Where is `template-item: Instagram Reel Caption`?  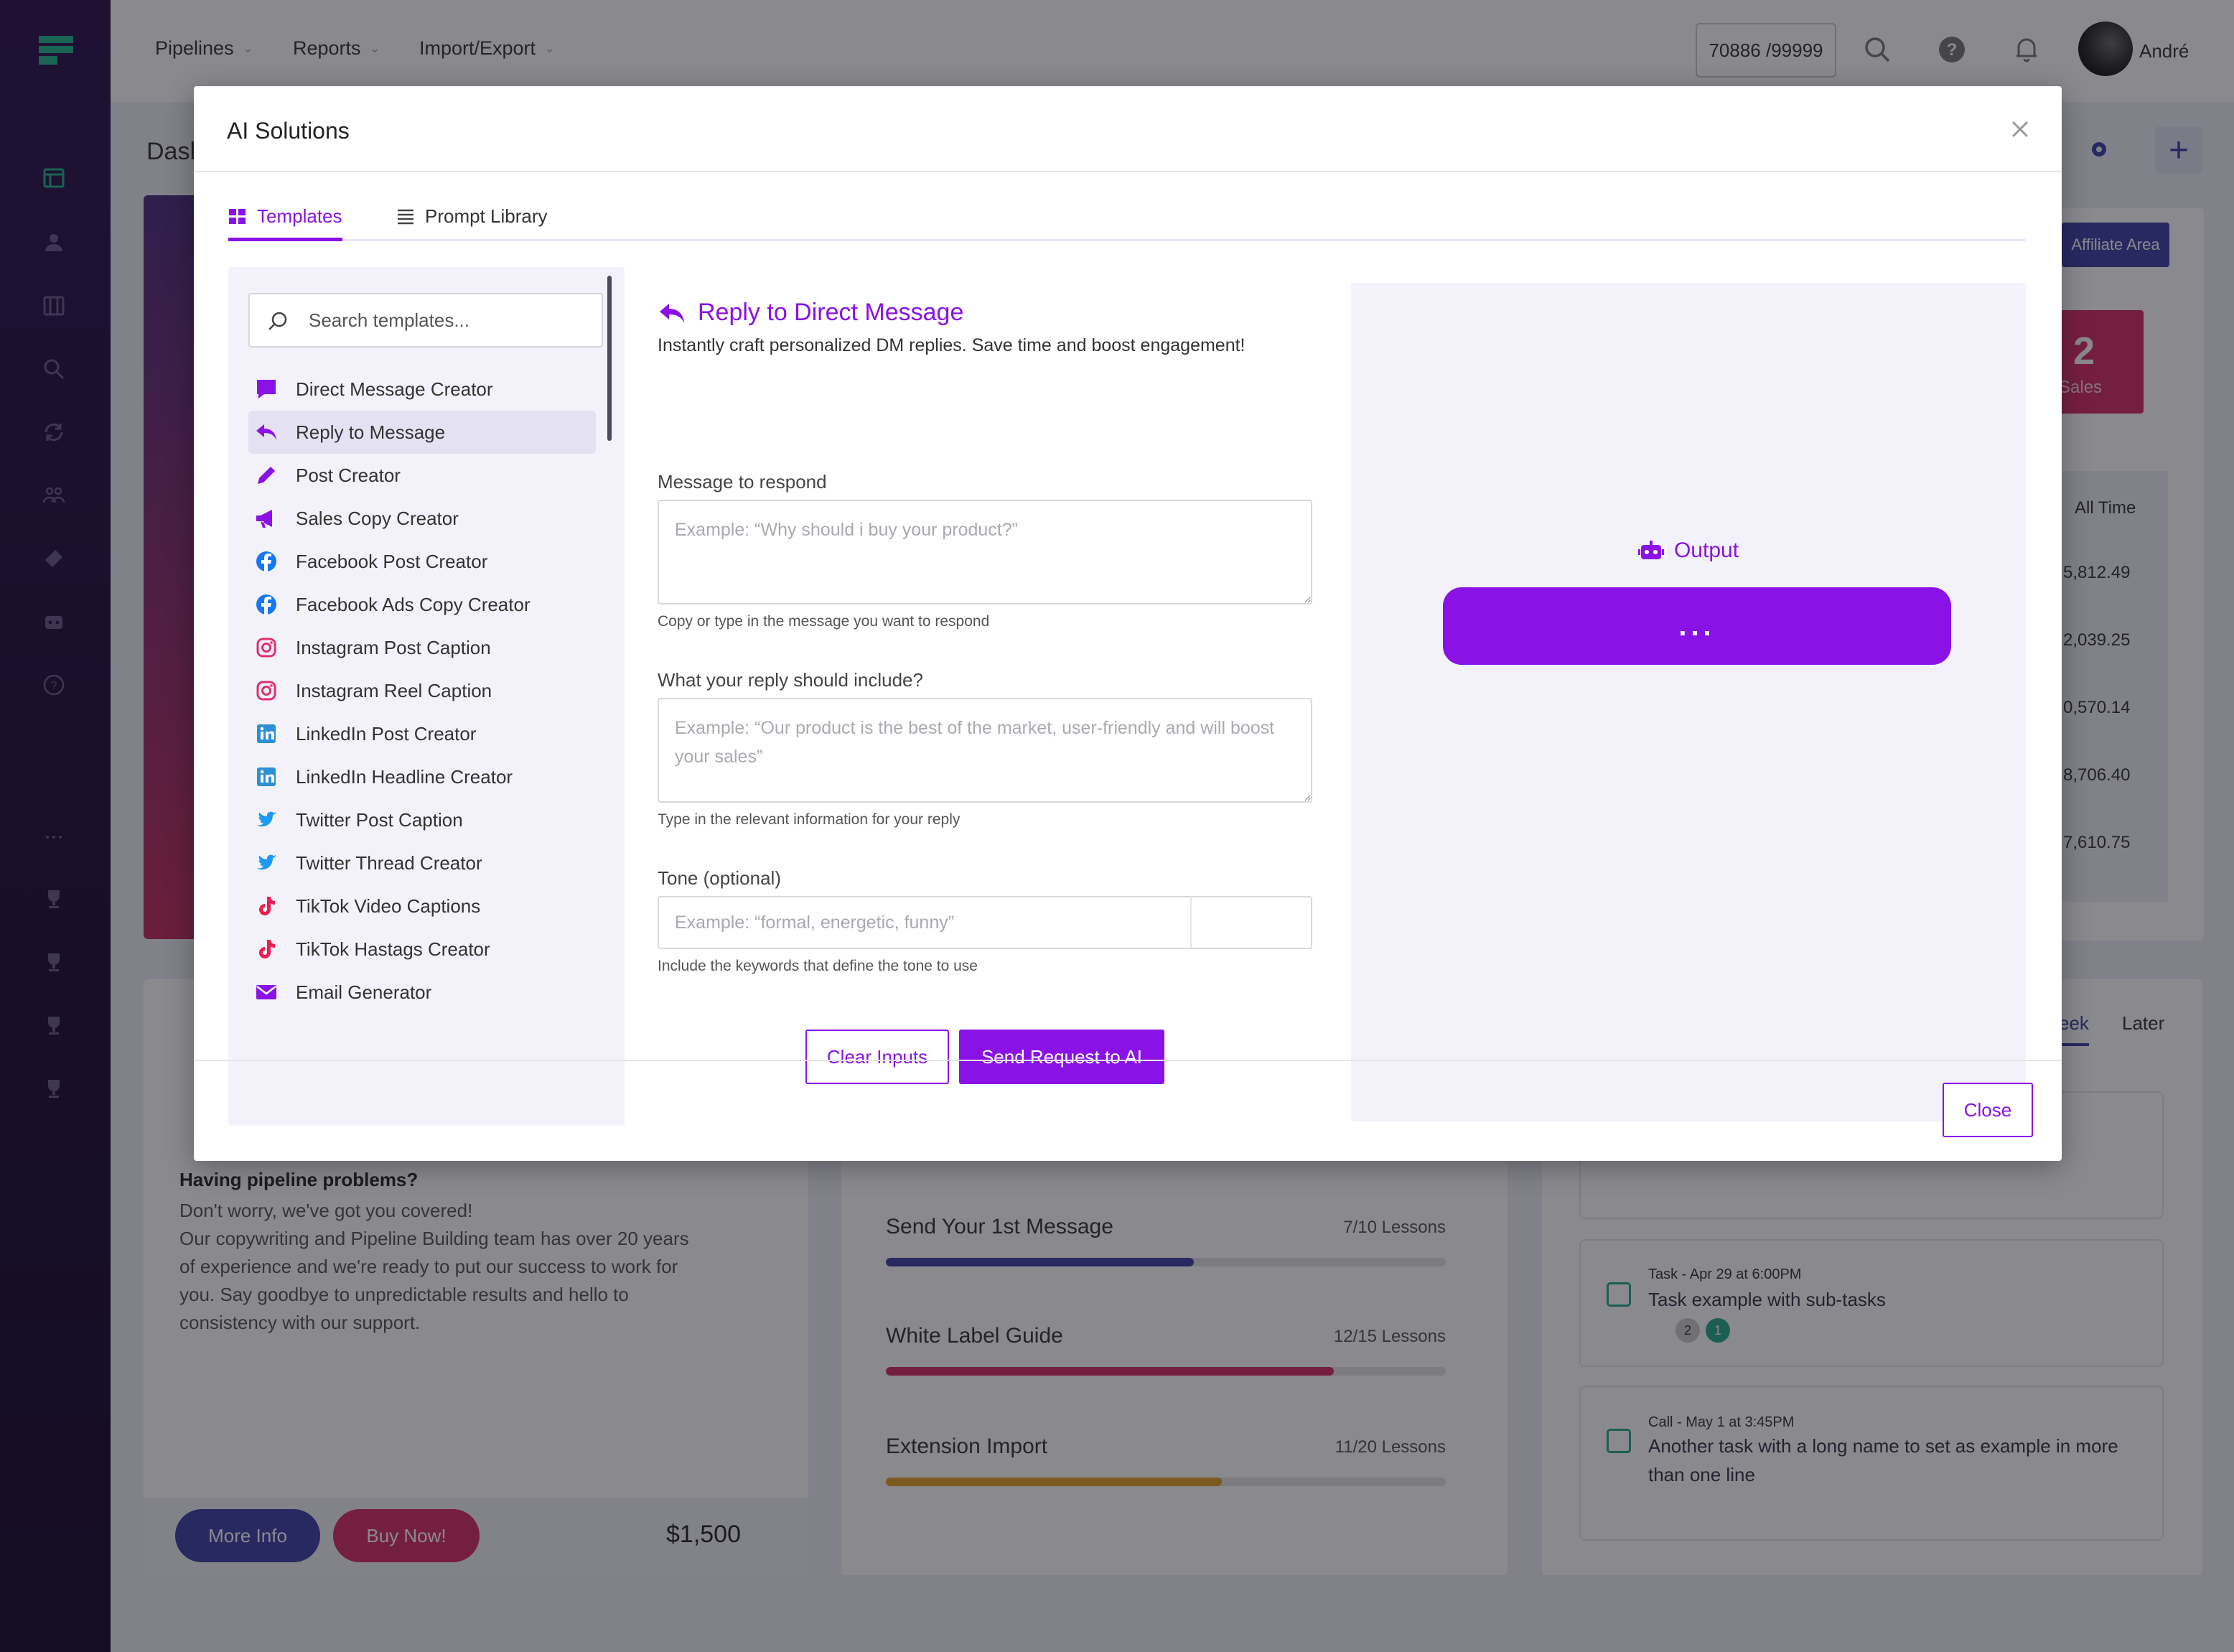
template-item: Instagram Reel Caption is located at coordinates (422, 690).